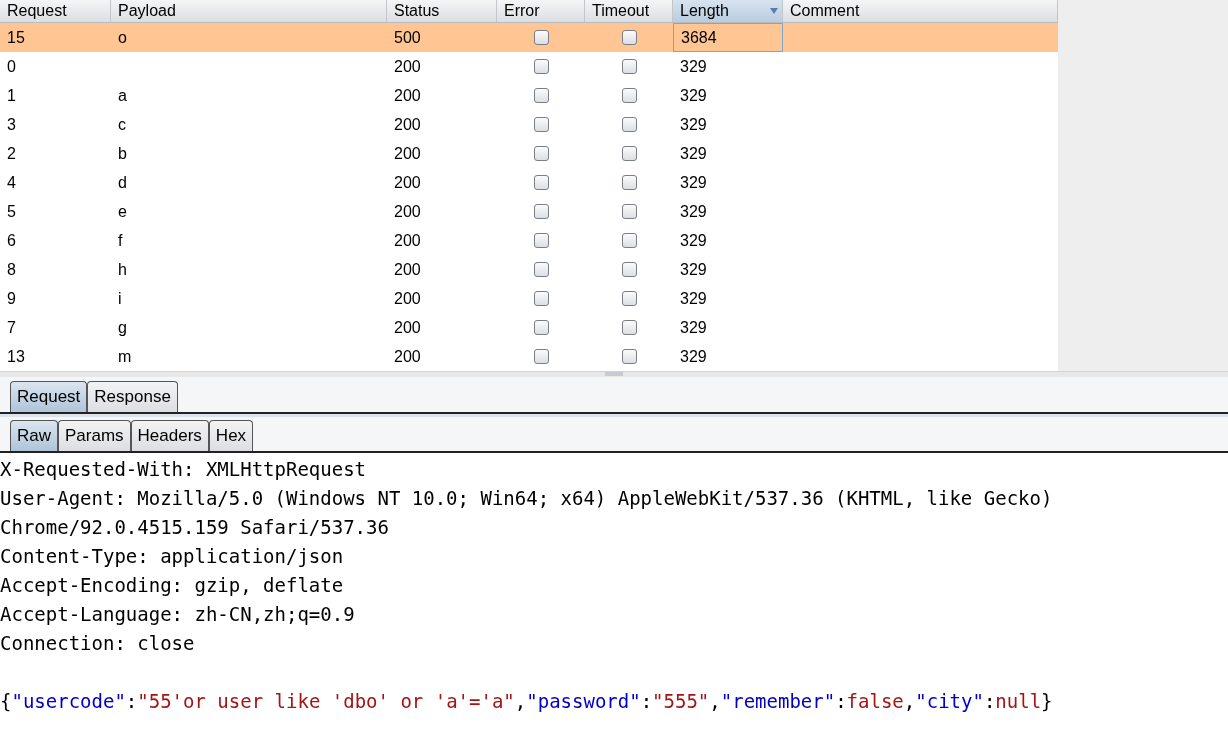 The width and height of the screenshot is (1228, 746). I want to click on table-cell-text: 500, so click(407, 37).